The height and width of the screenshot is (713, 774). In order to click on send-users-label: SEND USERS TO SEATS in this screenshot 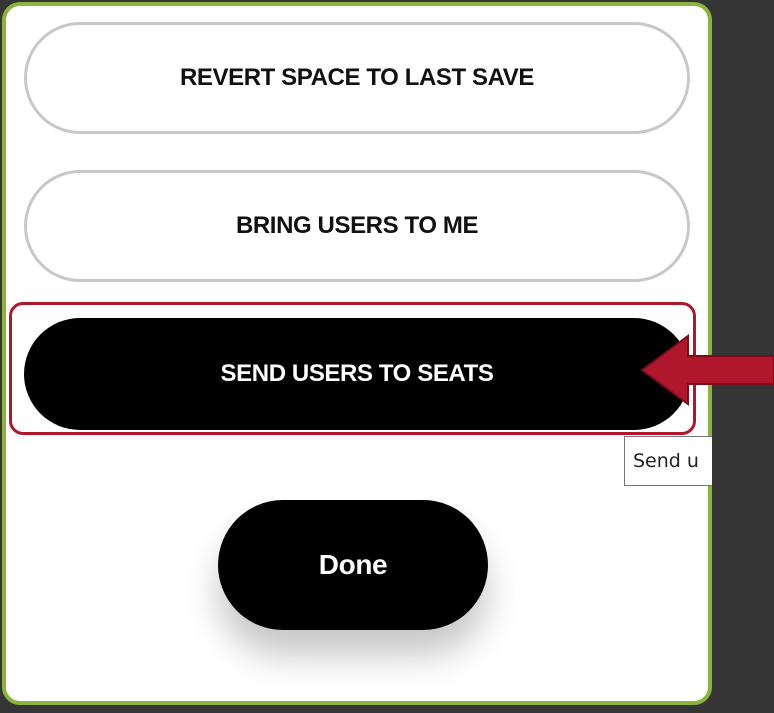, I will do `click(357, 373)`.